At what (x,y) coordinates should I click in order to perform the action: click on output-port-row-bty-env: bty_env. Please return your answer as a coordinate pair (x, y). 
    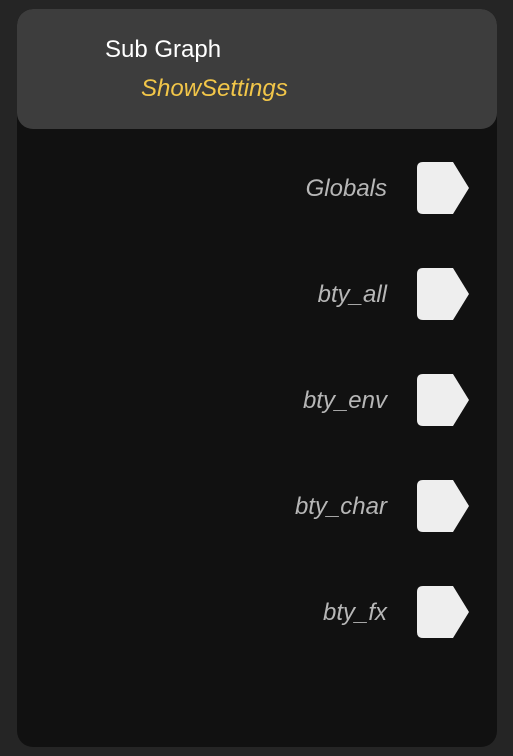
    Looking at the image, I should click on (257, 400).